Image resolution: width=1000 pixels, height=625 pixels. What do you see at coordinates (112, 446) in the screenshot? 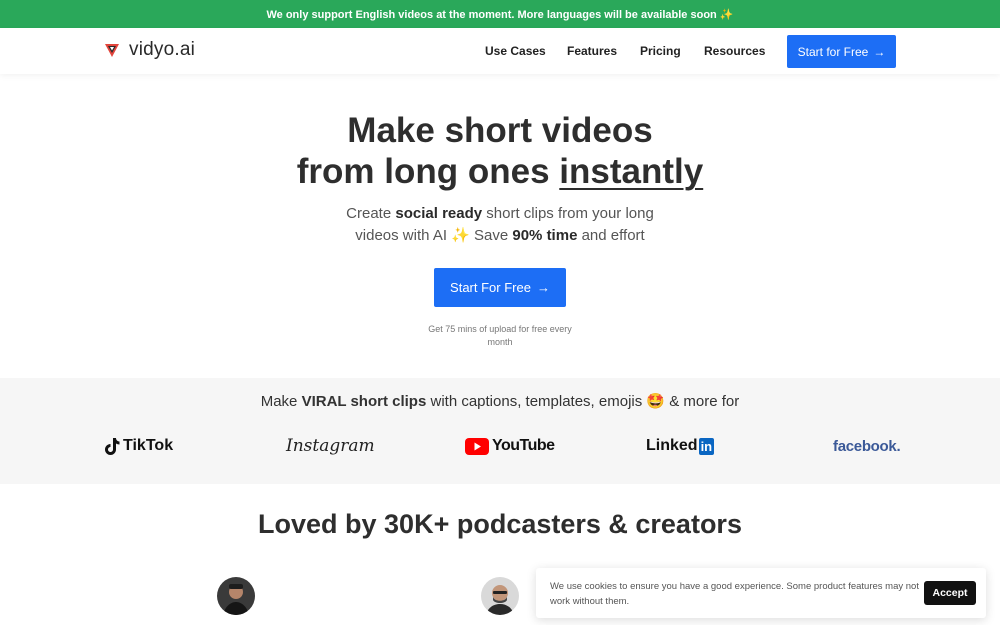
I see `tiktok-icon` at bounding box center [112, 446].